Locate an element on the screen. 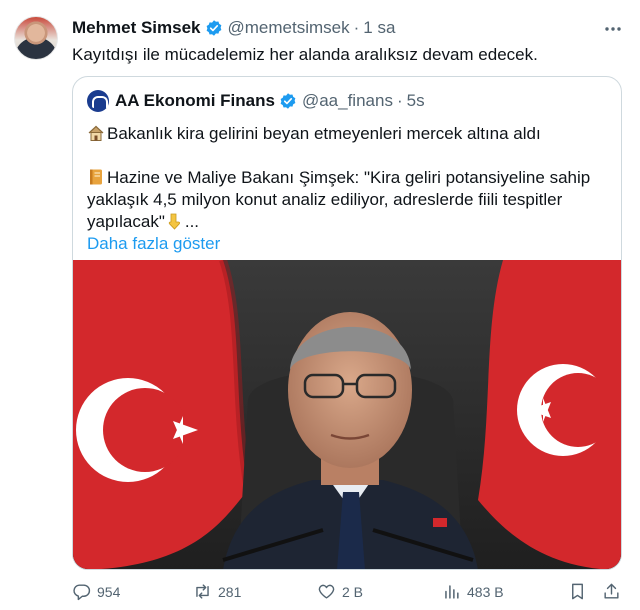  reply-button: 954 is located at coordinates (96, 591).